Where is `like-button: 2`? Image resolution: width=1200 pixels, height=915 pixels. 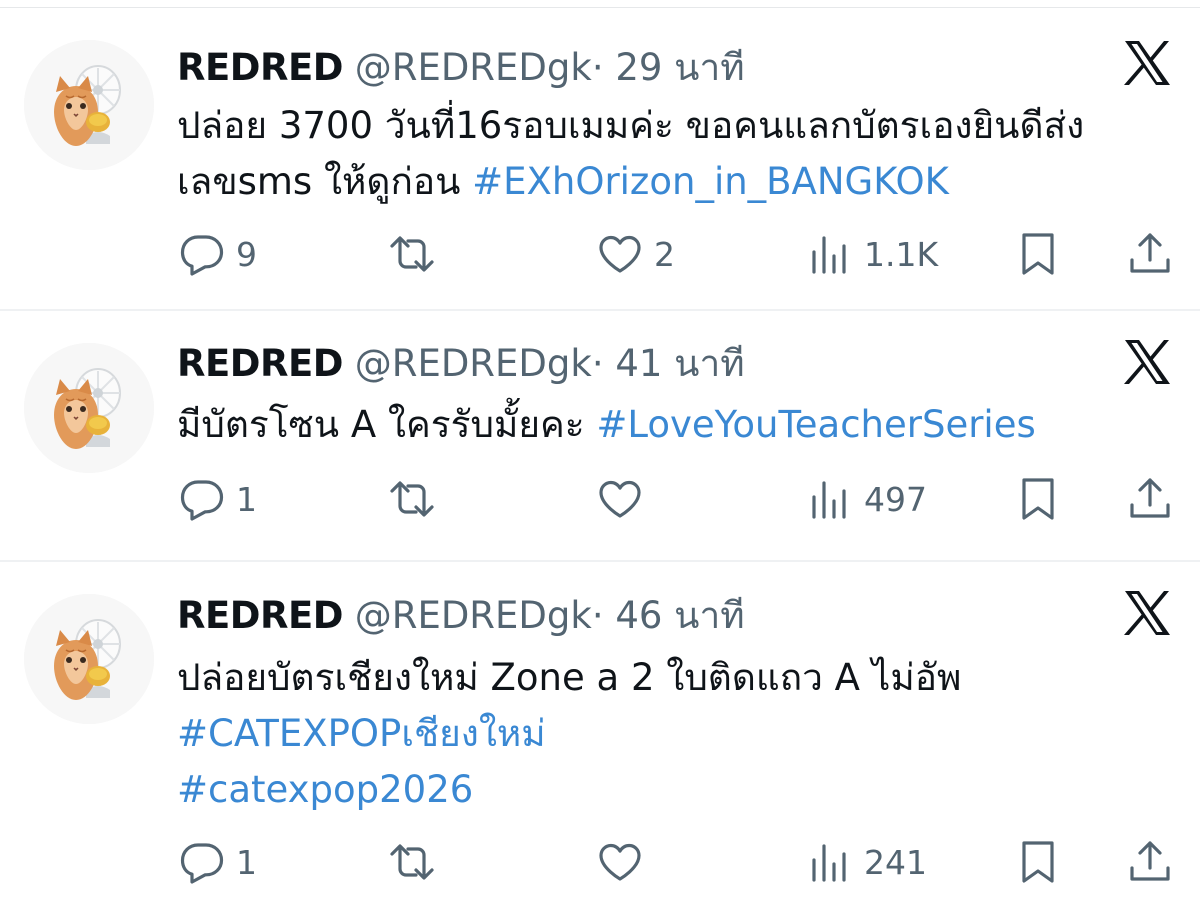
like-button: 2 is located at coordinates (635, 254).